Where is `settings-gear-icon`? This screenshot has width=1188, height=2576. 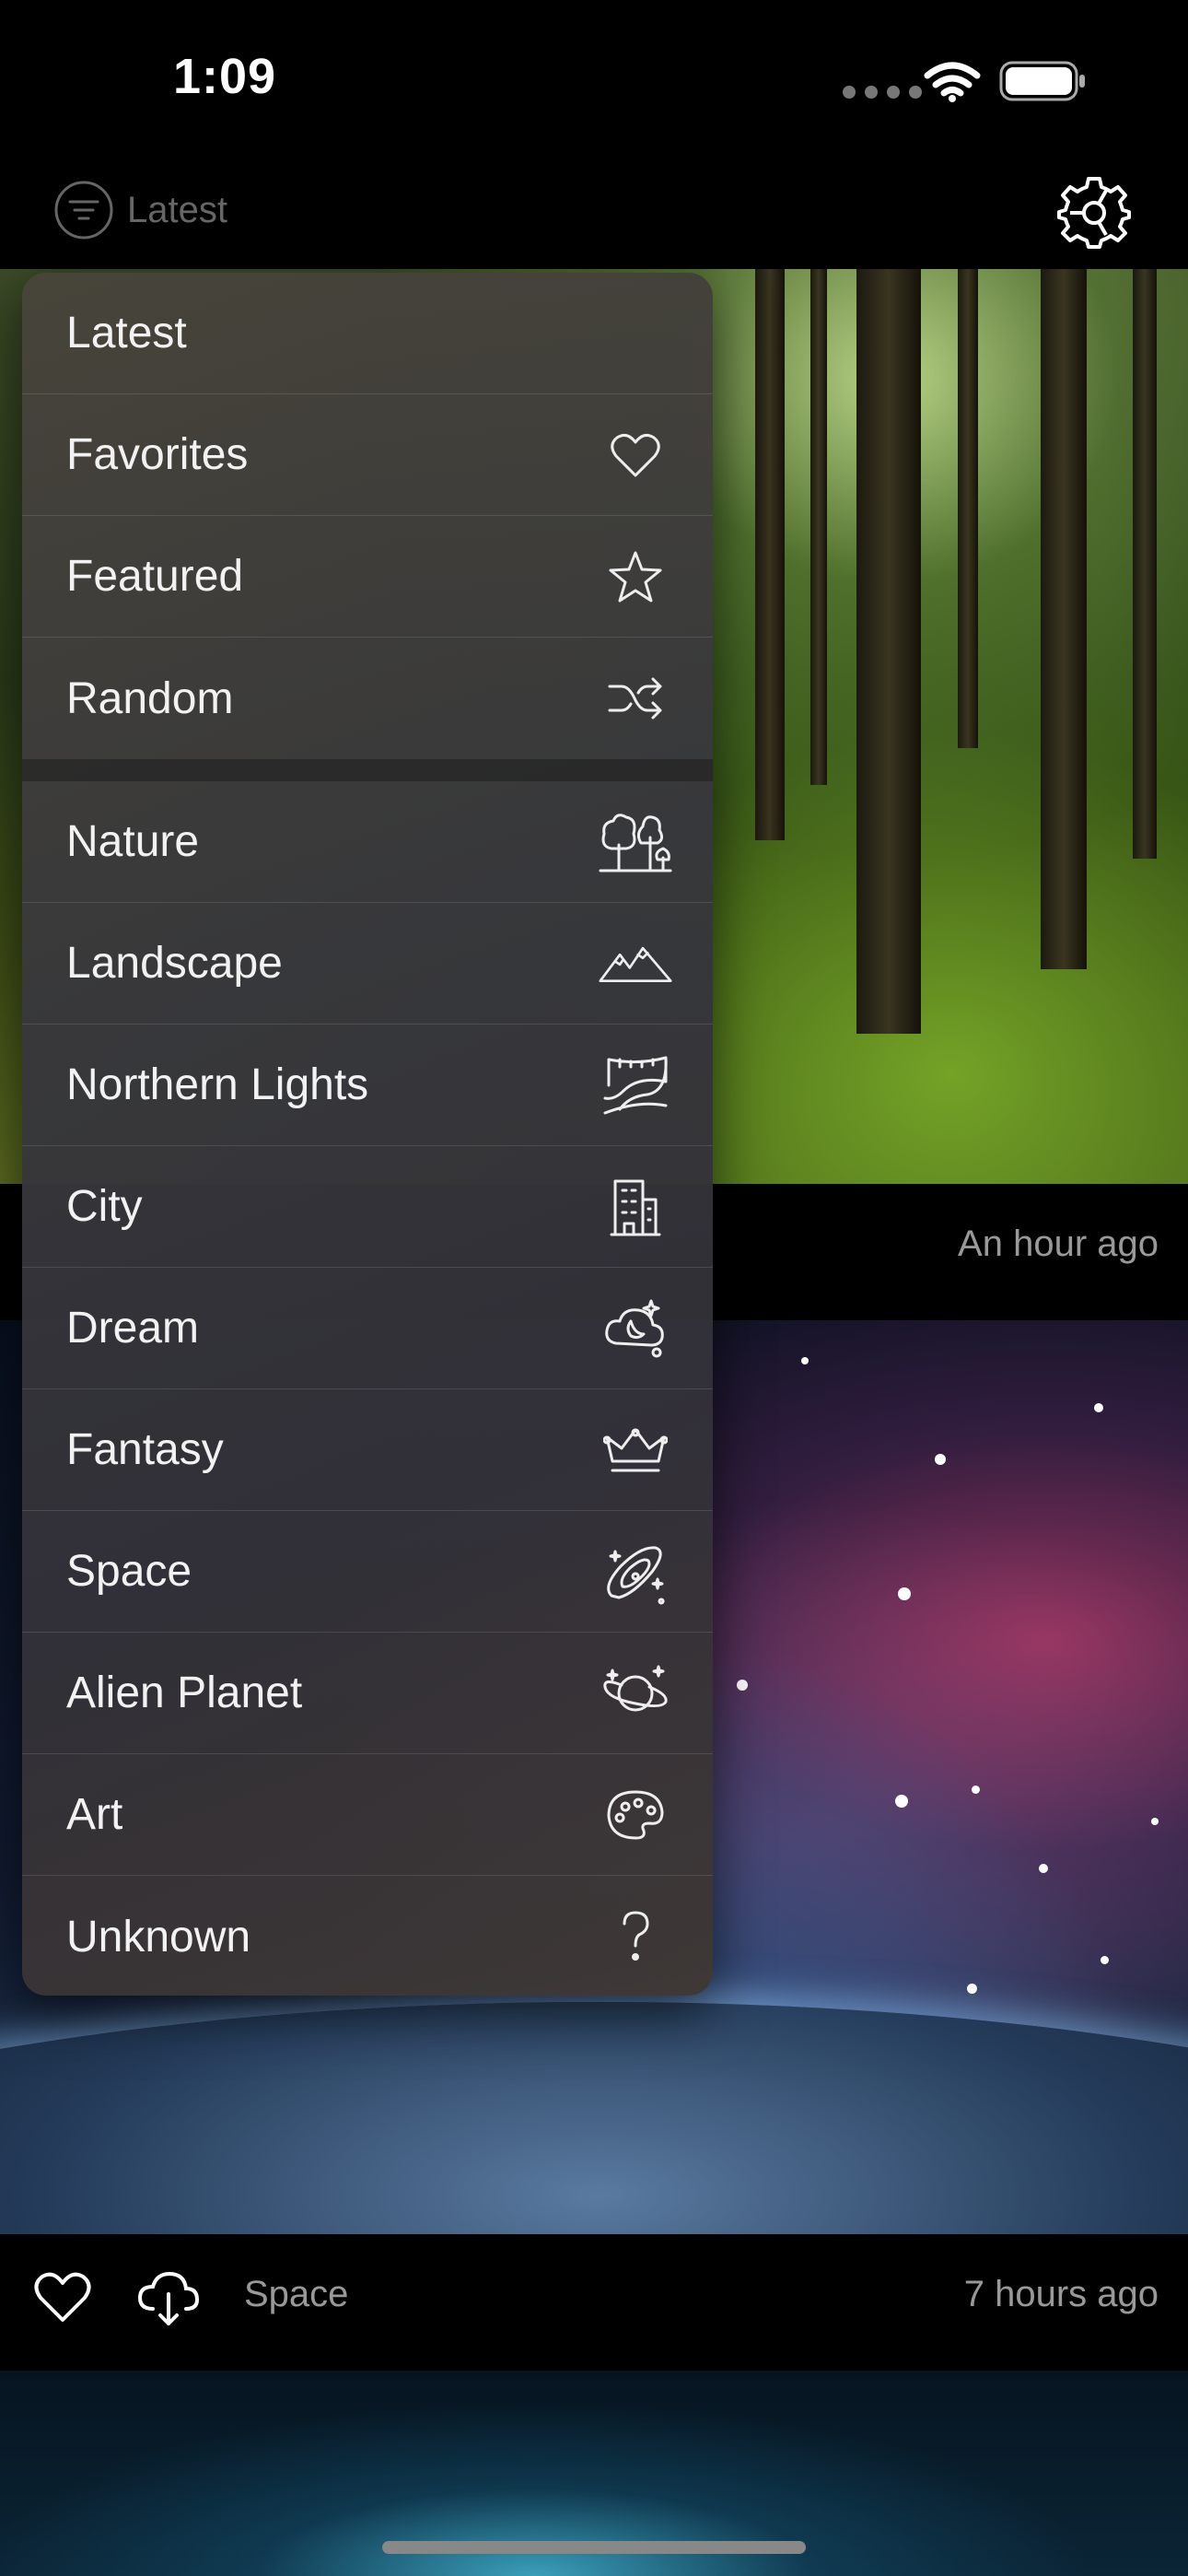 settings-gear-icon is located at coordinates (1094, 212).